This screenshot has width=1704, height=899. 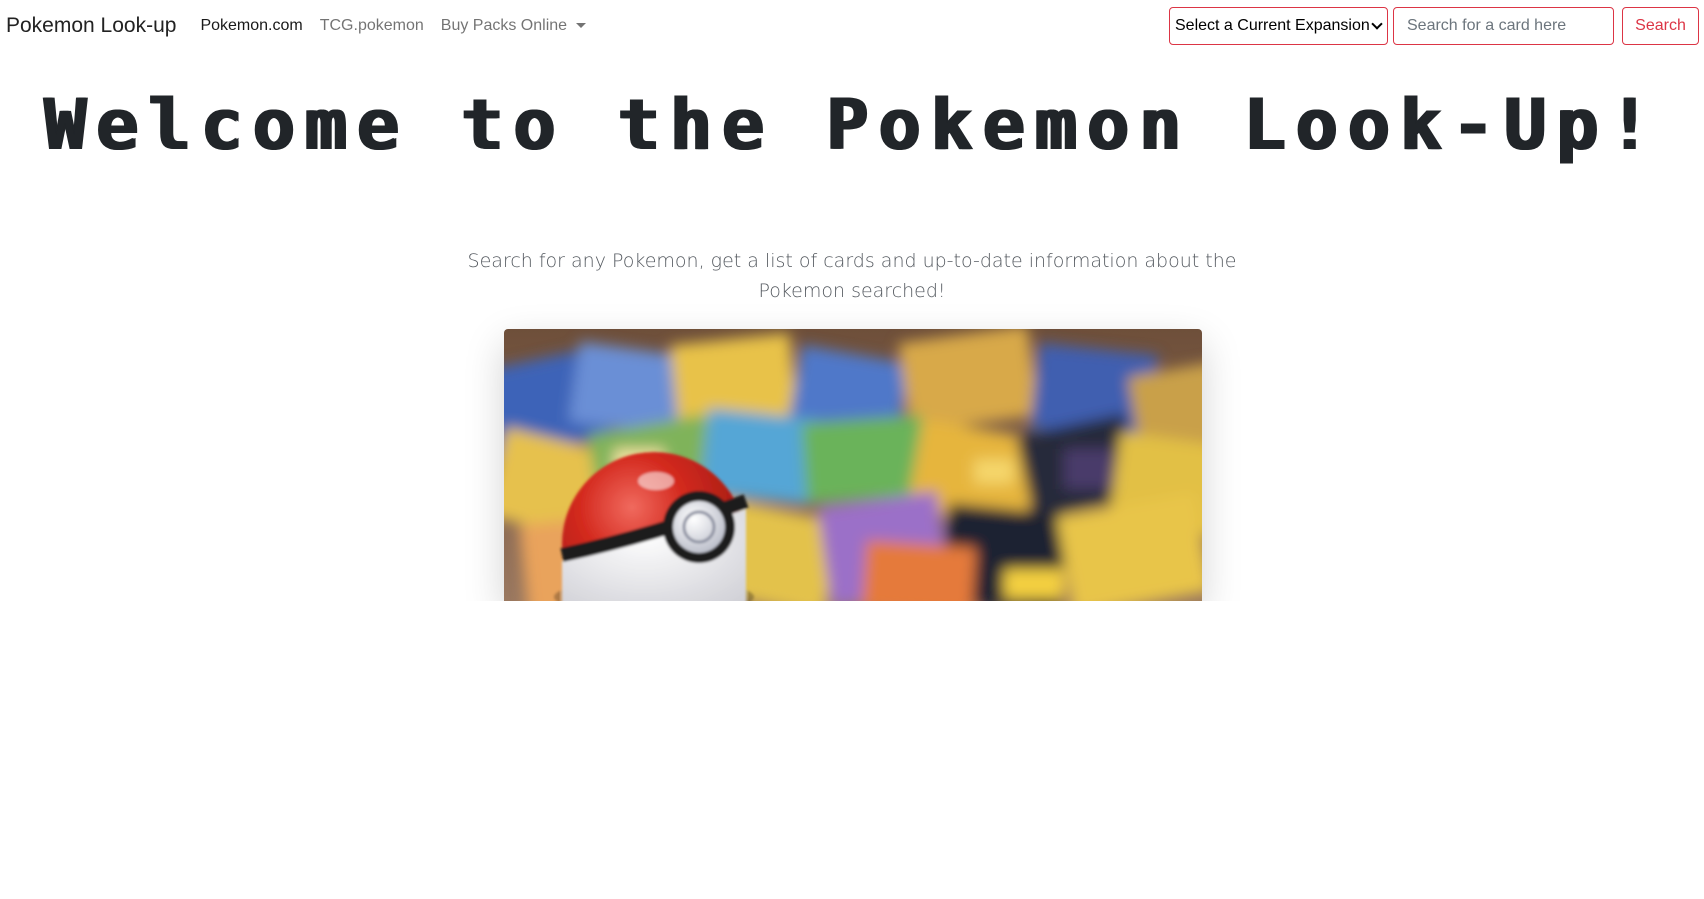 I want to click on nav-dropdown-buy-packs: Buy Packs Online, so click(x=513, y=26).